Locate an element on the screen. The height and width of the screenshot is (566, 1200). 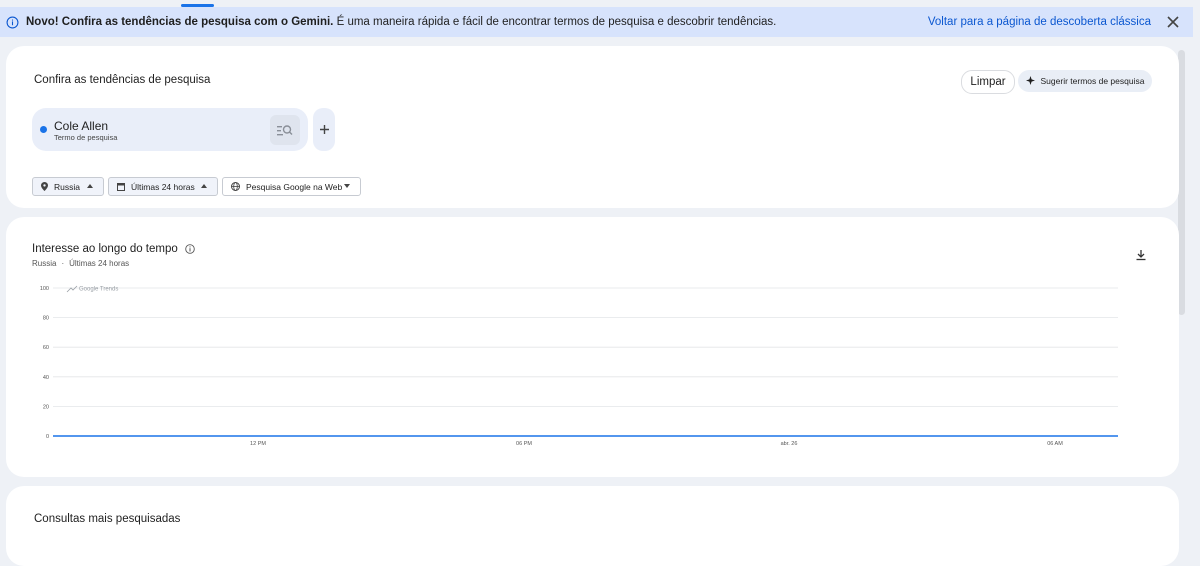
y-tick-label: 0 is located at coordinates (47, 437).